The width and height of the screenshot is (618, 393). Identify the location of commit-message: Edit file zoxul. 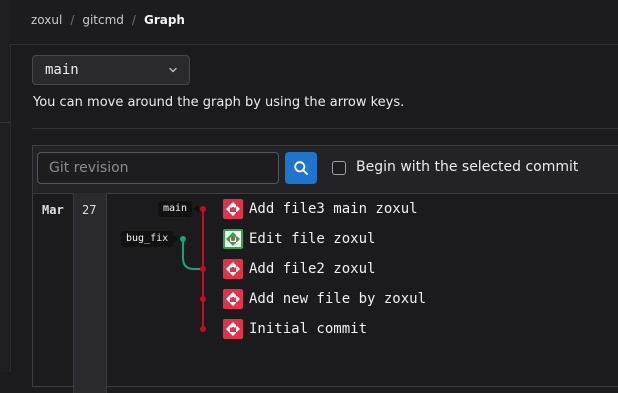
(312, 239).